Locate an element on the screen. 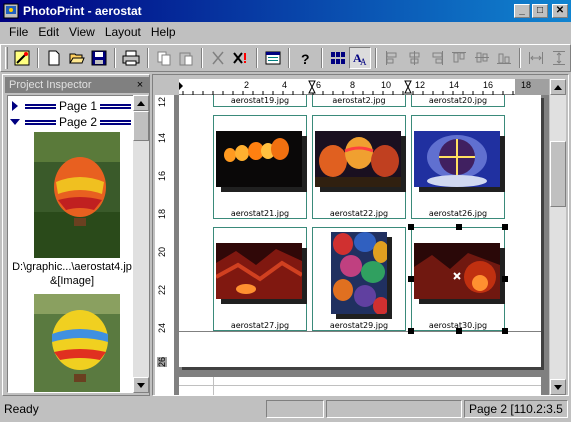 This screenshot has width=571, height=422. menu-bar: File Edit View Layout Help is located at coordinates (285, 32).